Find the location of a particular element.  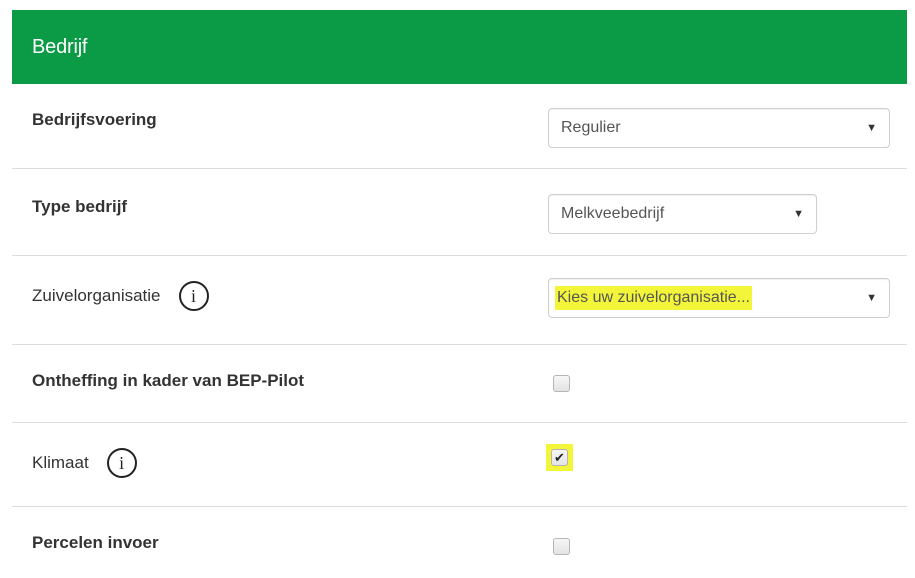

ontheffing-label: Ontheffing in kader van BEP-Pilot is located at coordinates (168, 380).